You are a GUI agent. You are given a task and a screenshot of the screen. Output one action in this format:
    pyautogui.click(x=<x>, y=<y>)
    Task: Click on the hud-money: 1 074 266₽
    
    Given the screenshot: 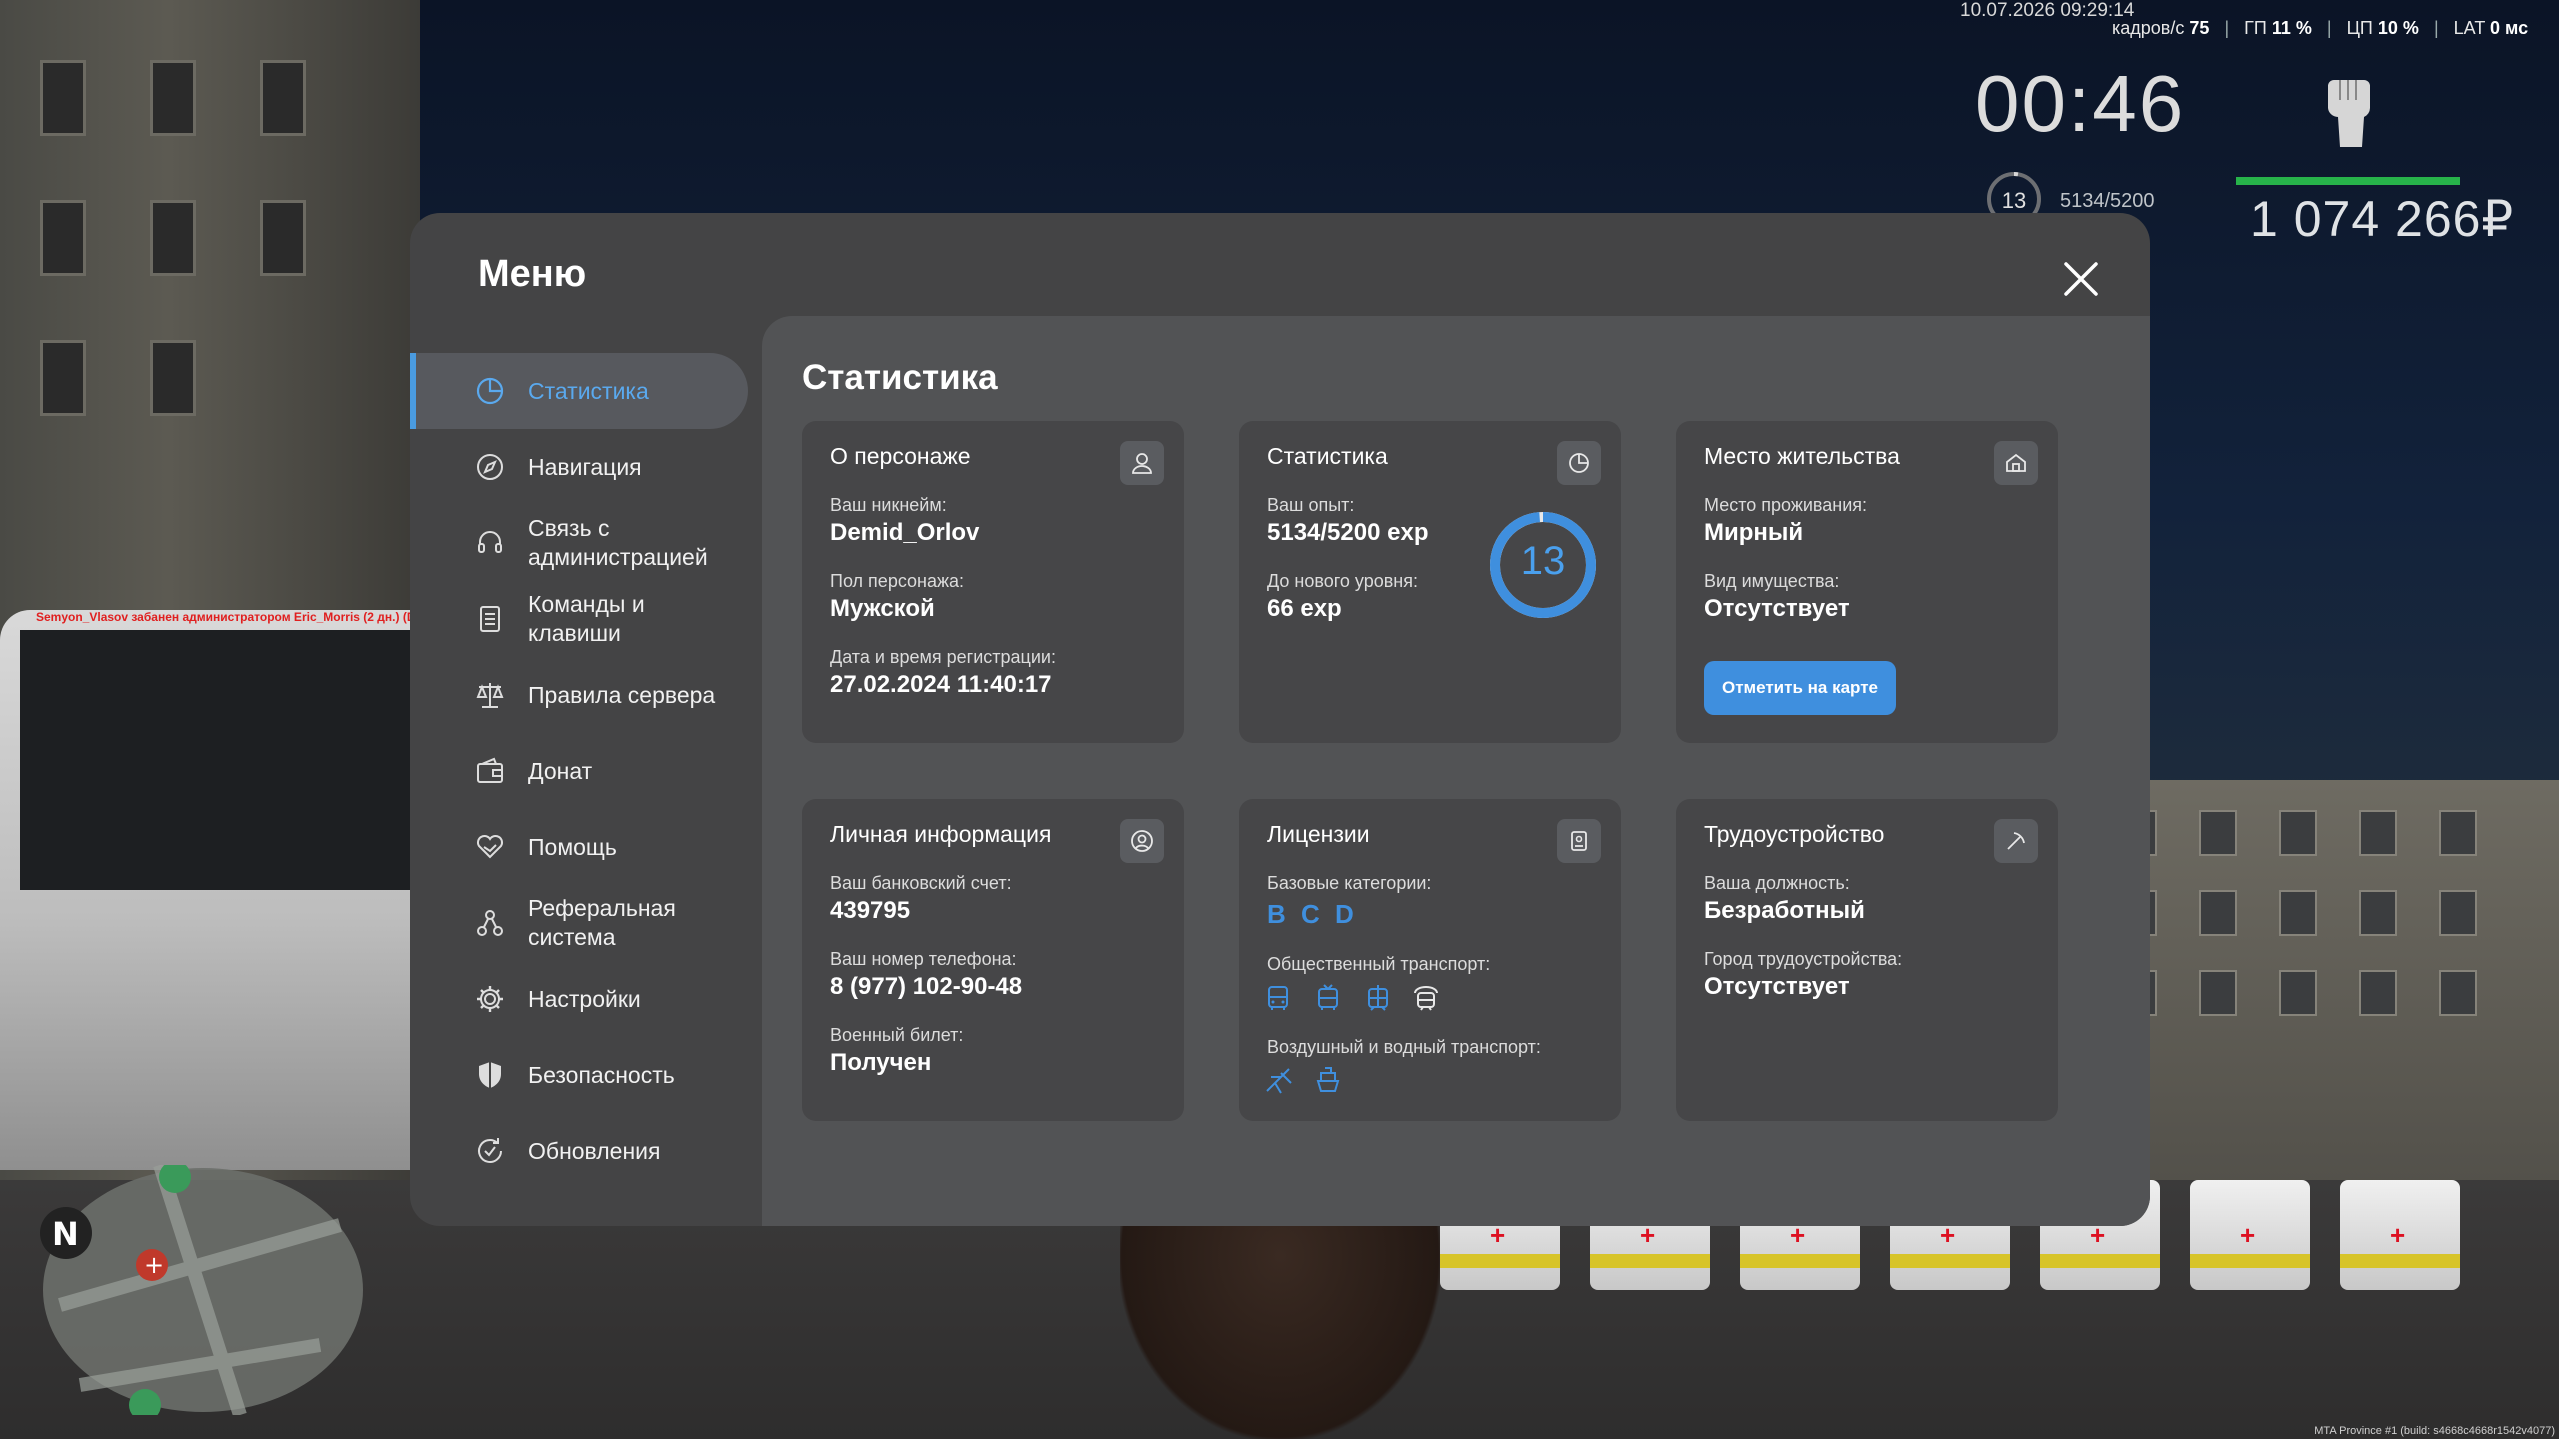 What is the action you would take?
    pyautogui.click(x=2382, y=219)
    